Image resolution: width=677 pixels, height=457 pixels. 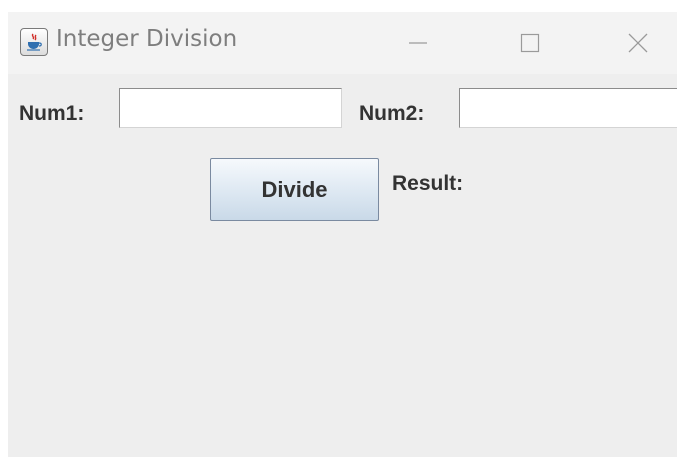 What do you see at coordinates (294, 189) in the screenshot?
I see `divide-button: Divide` at bounding box center [294, 189].